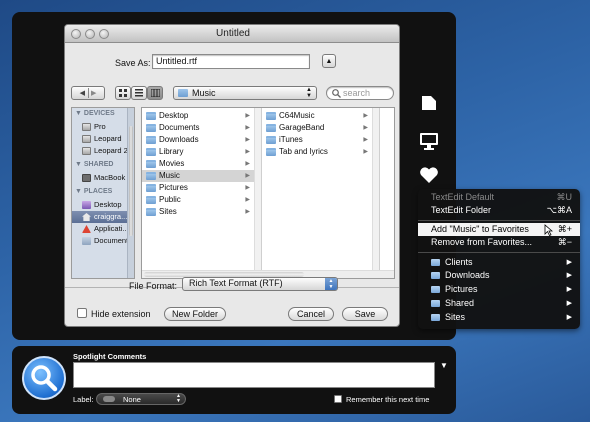 The image size is (590, 422). Describe the element at coordinates (121, 314) in the screenshot. I see `hide-extension-label: Hide extension` at that location.